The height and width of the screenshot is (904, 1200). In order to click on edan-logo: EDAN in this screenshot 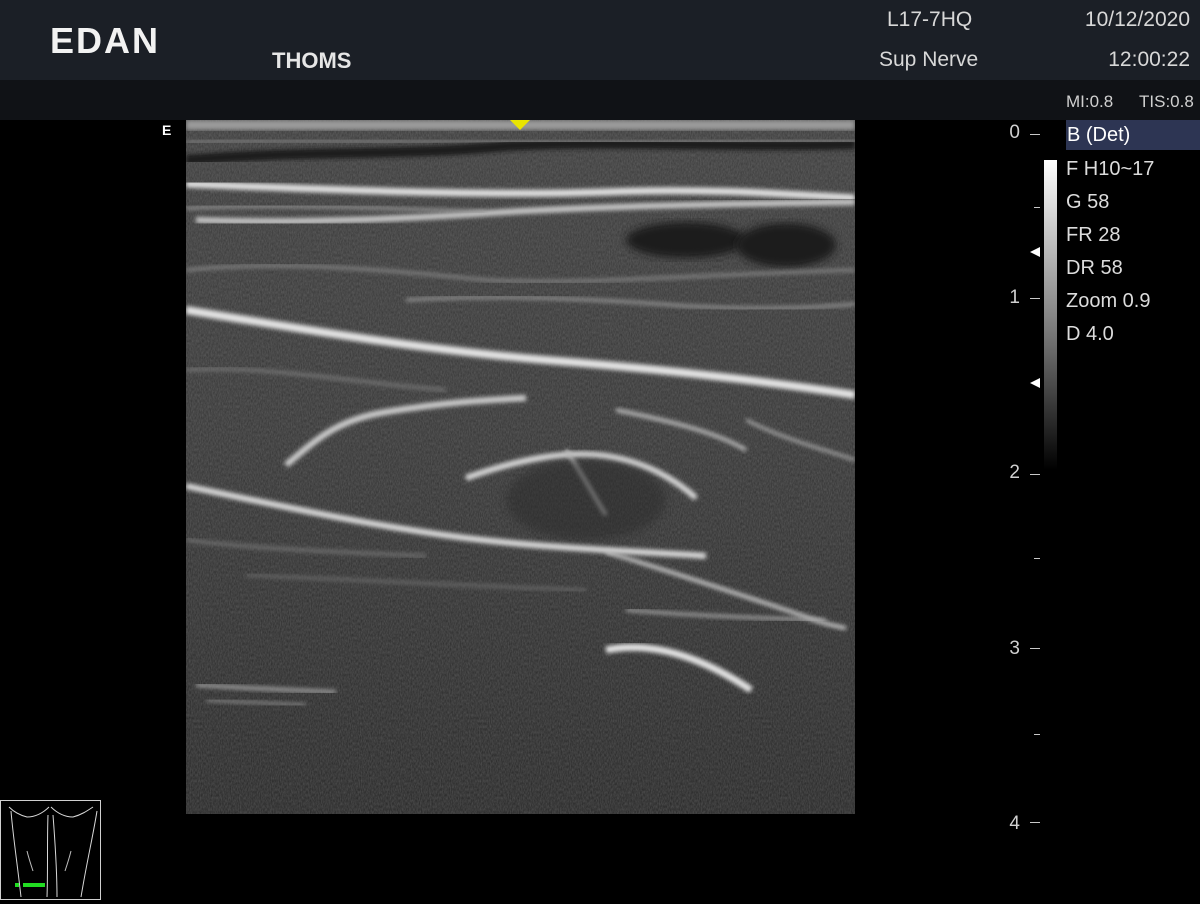, I will do `click(105, 40)`.